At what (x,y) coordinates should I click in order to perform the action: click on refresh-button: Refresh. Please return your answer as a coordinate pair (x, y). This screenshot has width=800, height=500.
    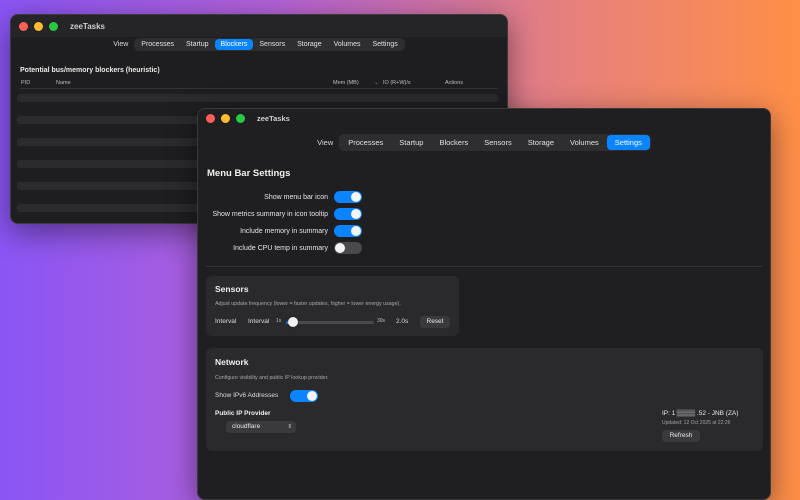
    Looking at the image, I should click on (681, 436).